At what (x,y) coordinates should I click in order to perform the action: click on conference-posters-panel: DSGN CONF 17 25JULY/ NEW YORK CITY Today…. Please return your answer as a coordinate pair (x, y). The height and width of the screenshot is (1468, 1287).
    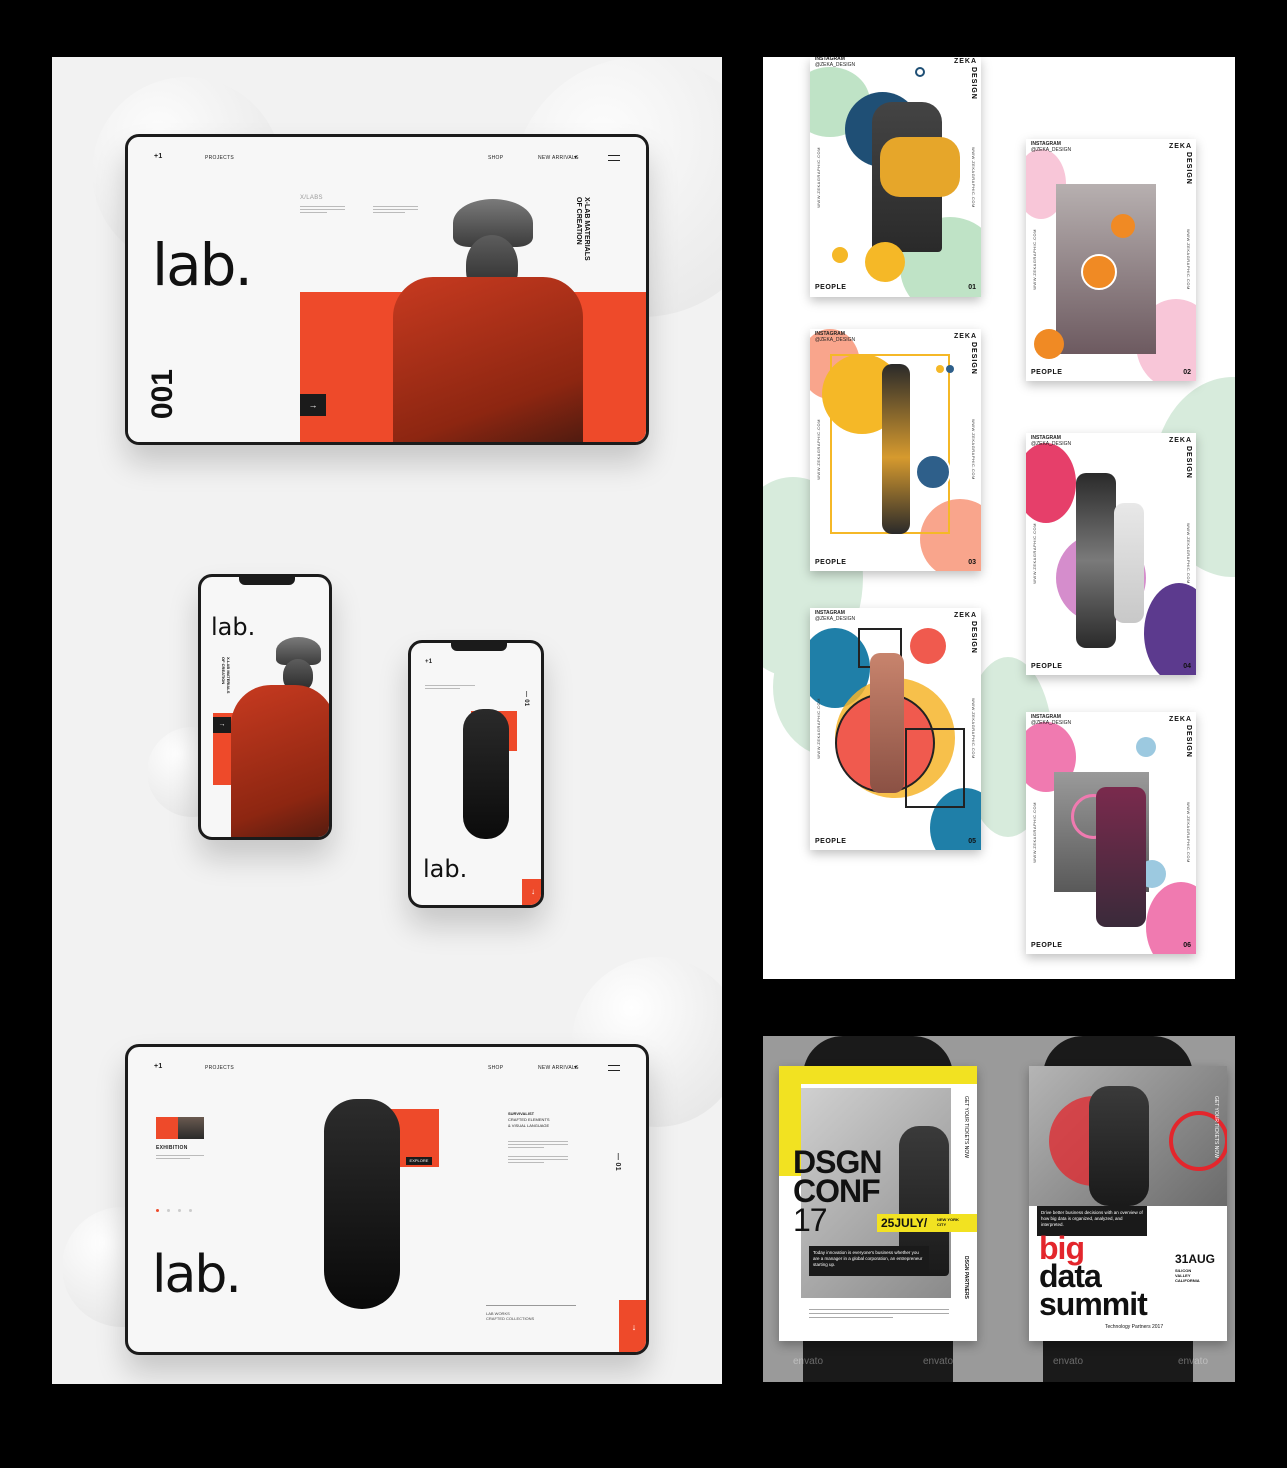
    Looking at the image, I should click on (999, 1209).